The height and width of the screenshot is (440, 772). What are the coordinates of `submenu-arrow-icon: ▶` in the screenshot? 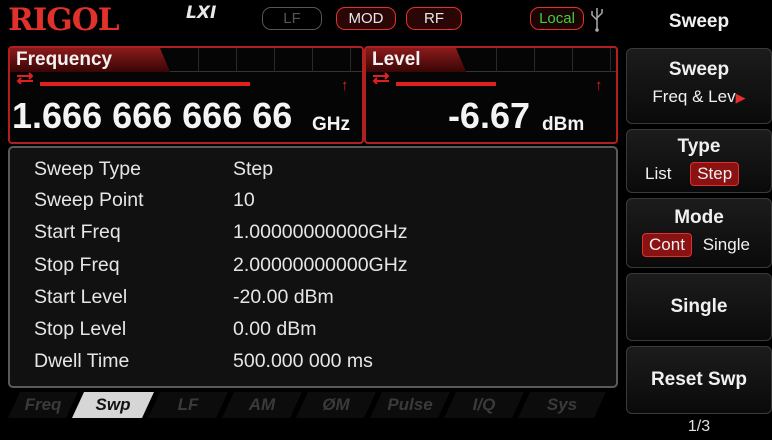 It's located at (740, 97).